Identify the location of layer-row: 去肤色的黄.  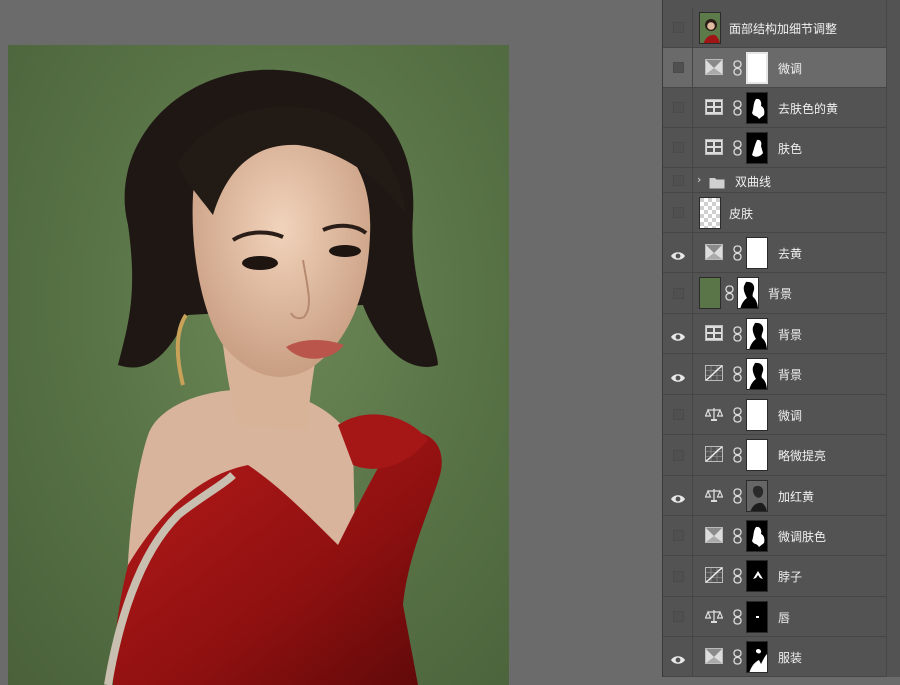
(774, 108).